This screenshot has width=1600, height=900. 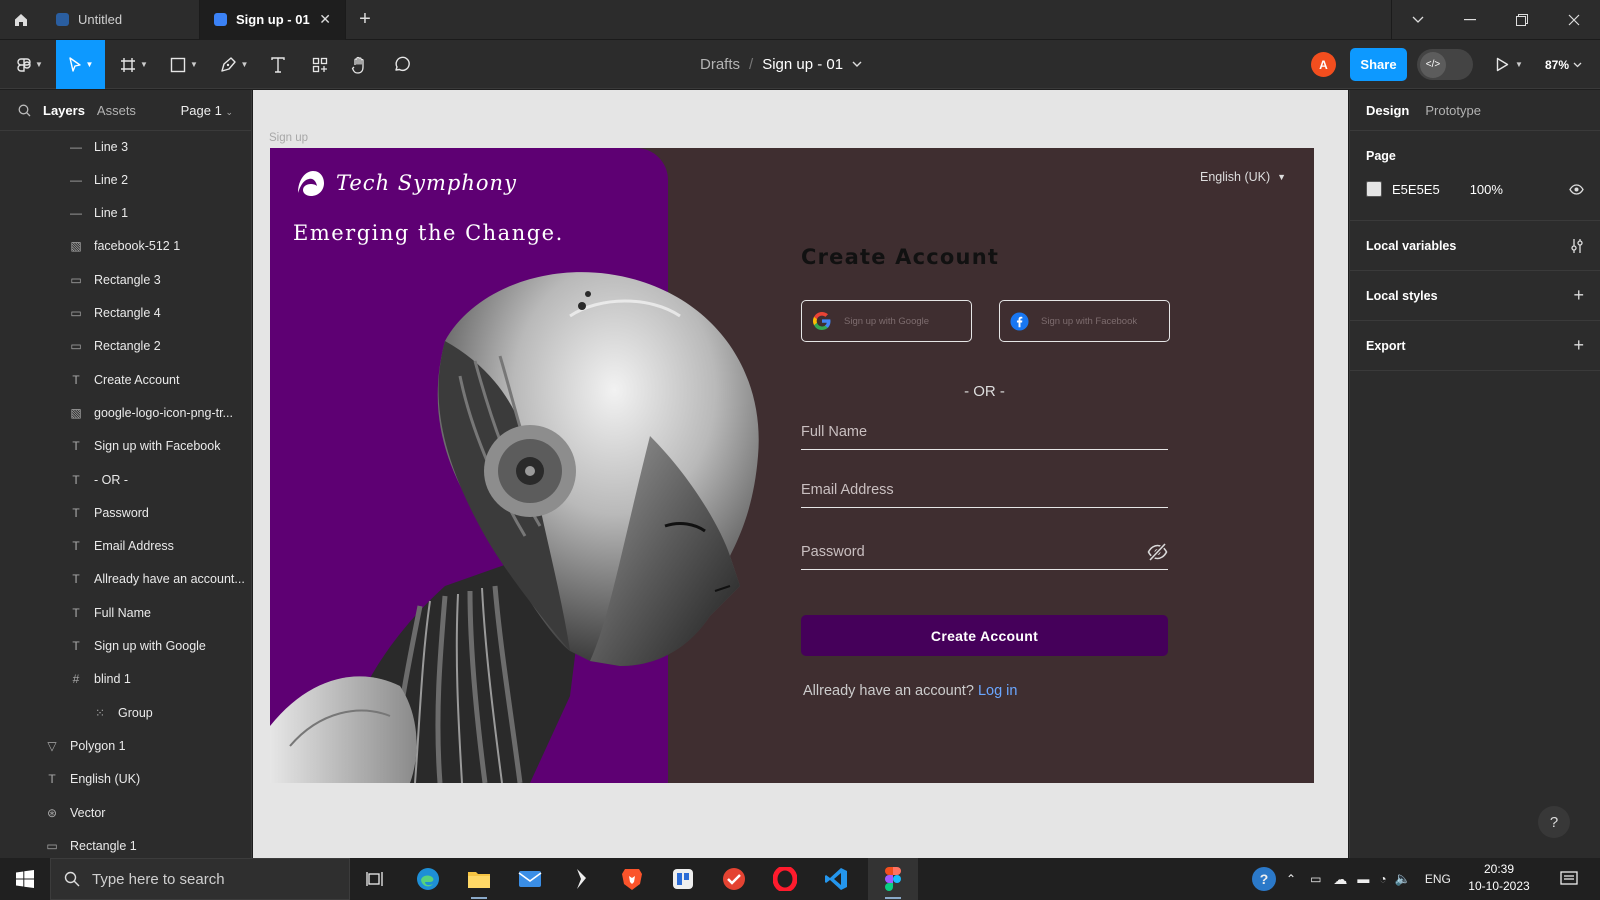 What do you see at coordinates (1382, 879) in the screenshot?
I see `wifi-icon: ◔` at bounding box center [1382, 879].